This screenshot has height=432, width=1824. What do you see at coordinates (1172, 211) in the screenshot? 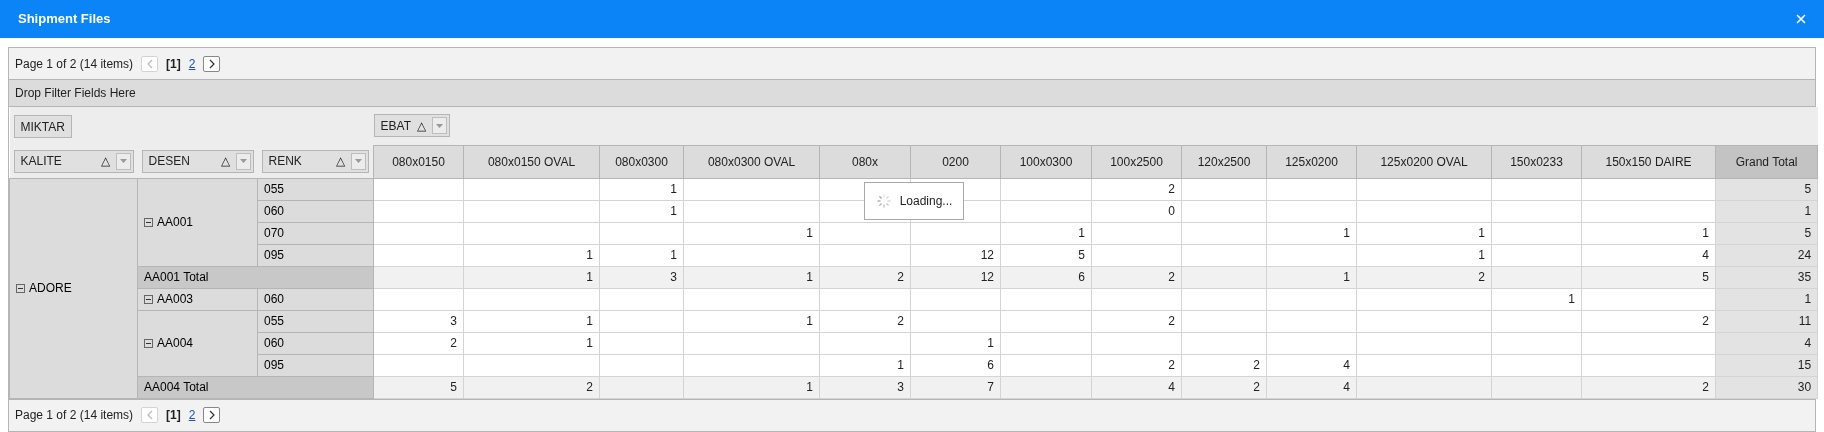
I see `value-cell: 0` at bounding box center [1172, 211].